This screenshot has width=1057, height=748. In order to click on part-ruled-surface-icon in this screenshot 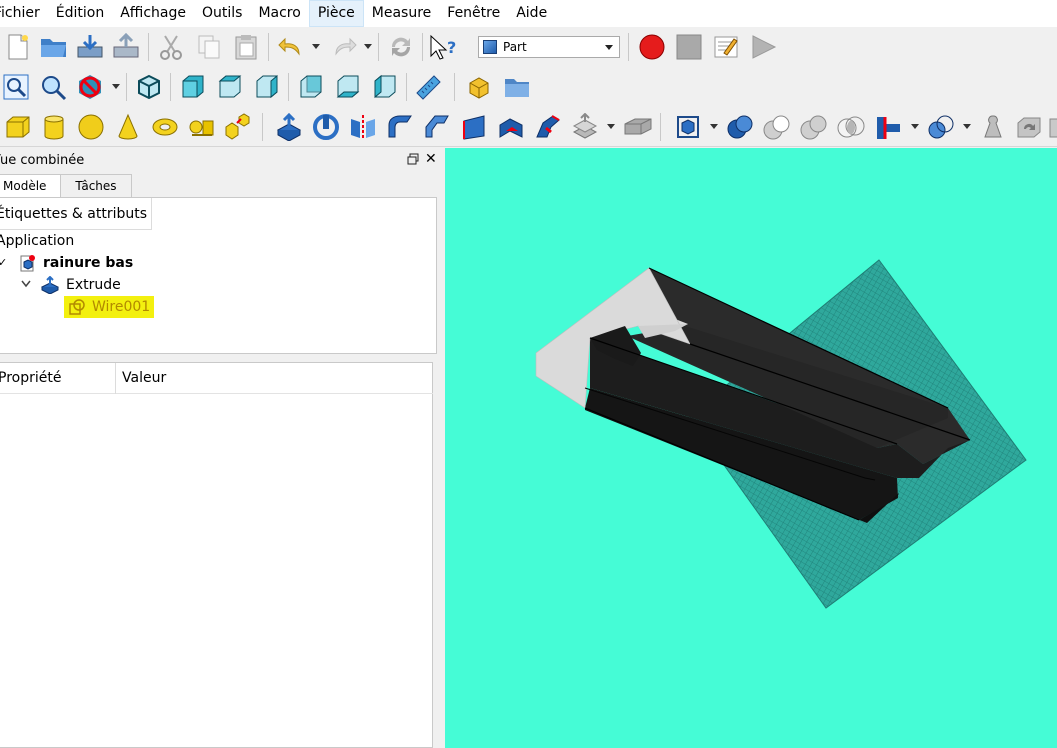, I will do `click(511, 127)`.